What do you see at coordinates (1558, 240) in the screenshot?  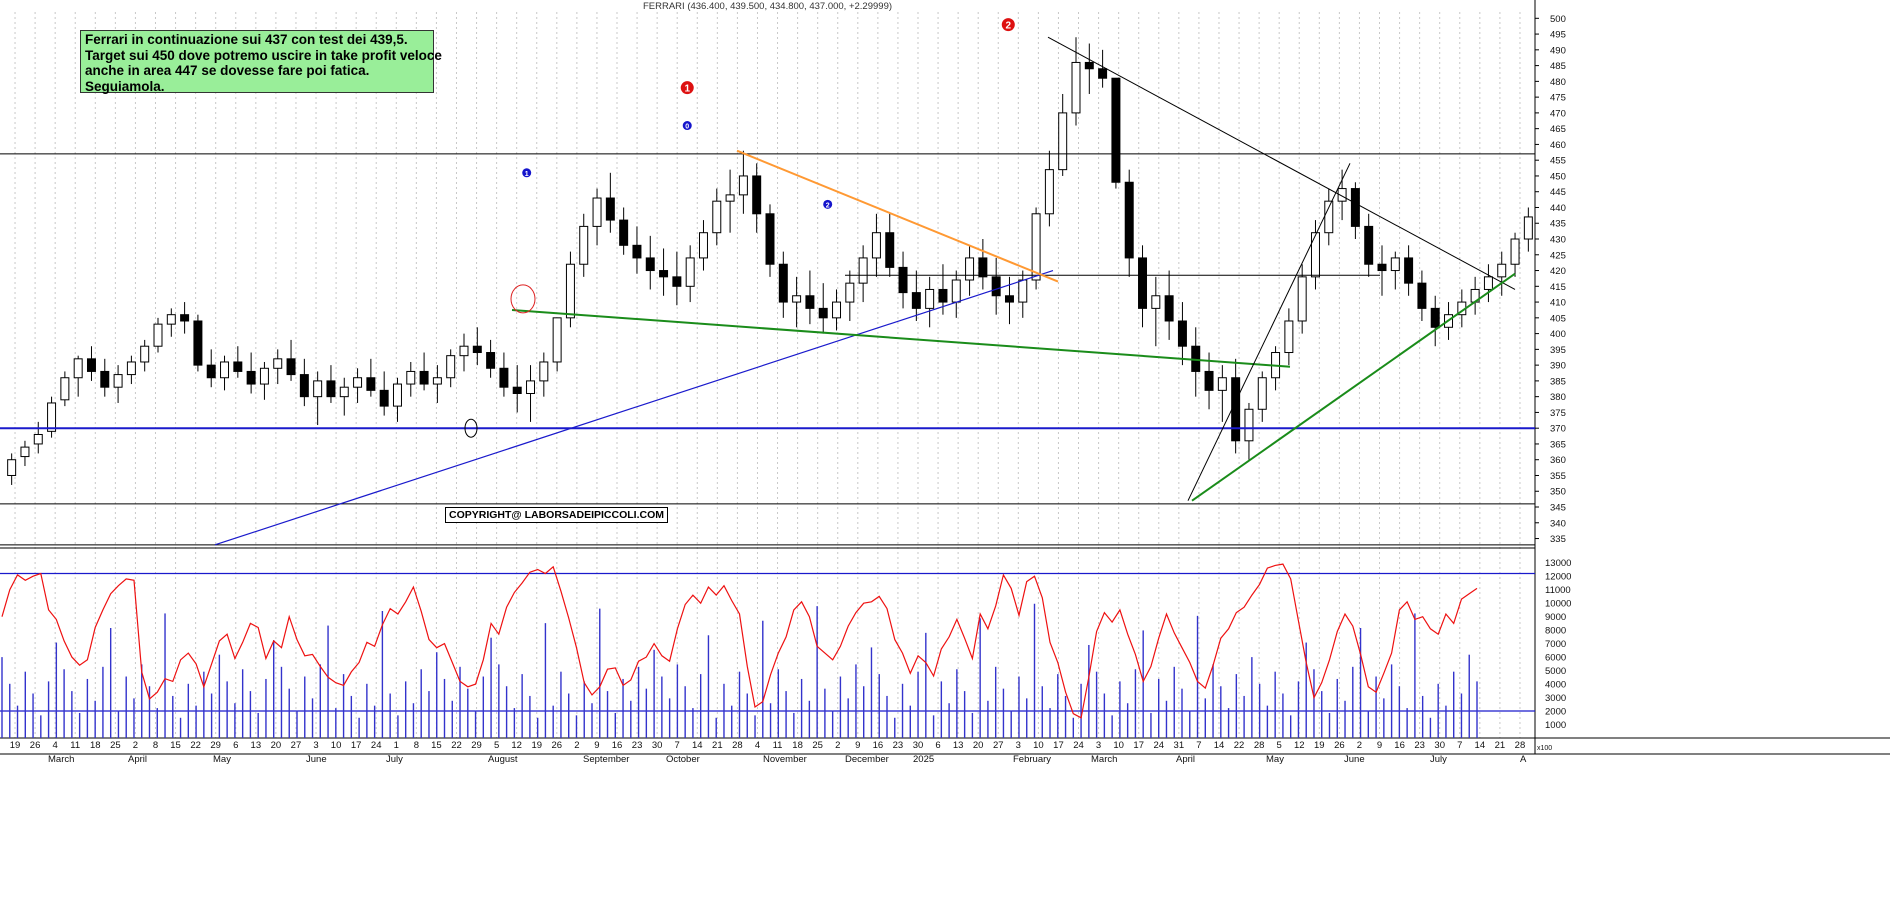 I see `price-tick-label: 430` at bounding box center [1558, 240].